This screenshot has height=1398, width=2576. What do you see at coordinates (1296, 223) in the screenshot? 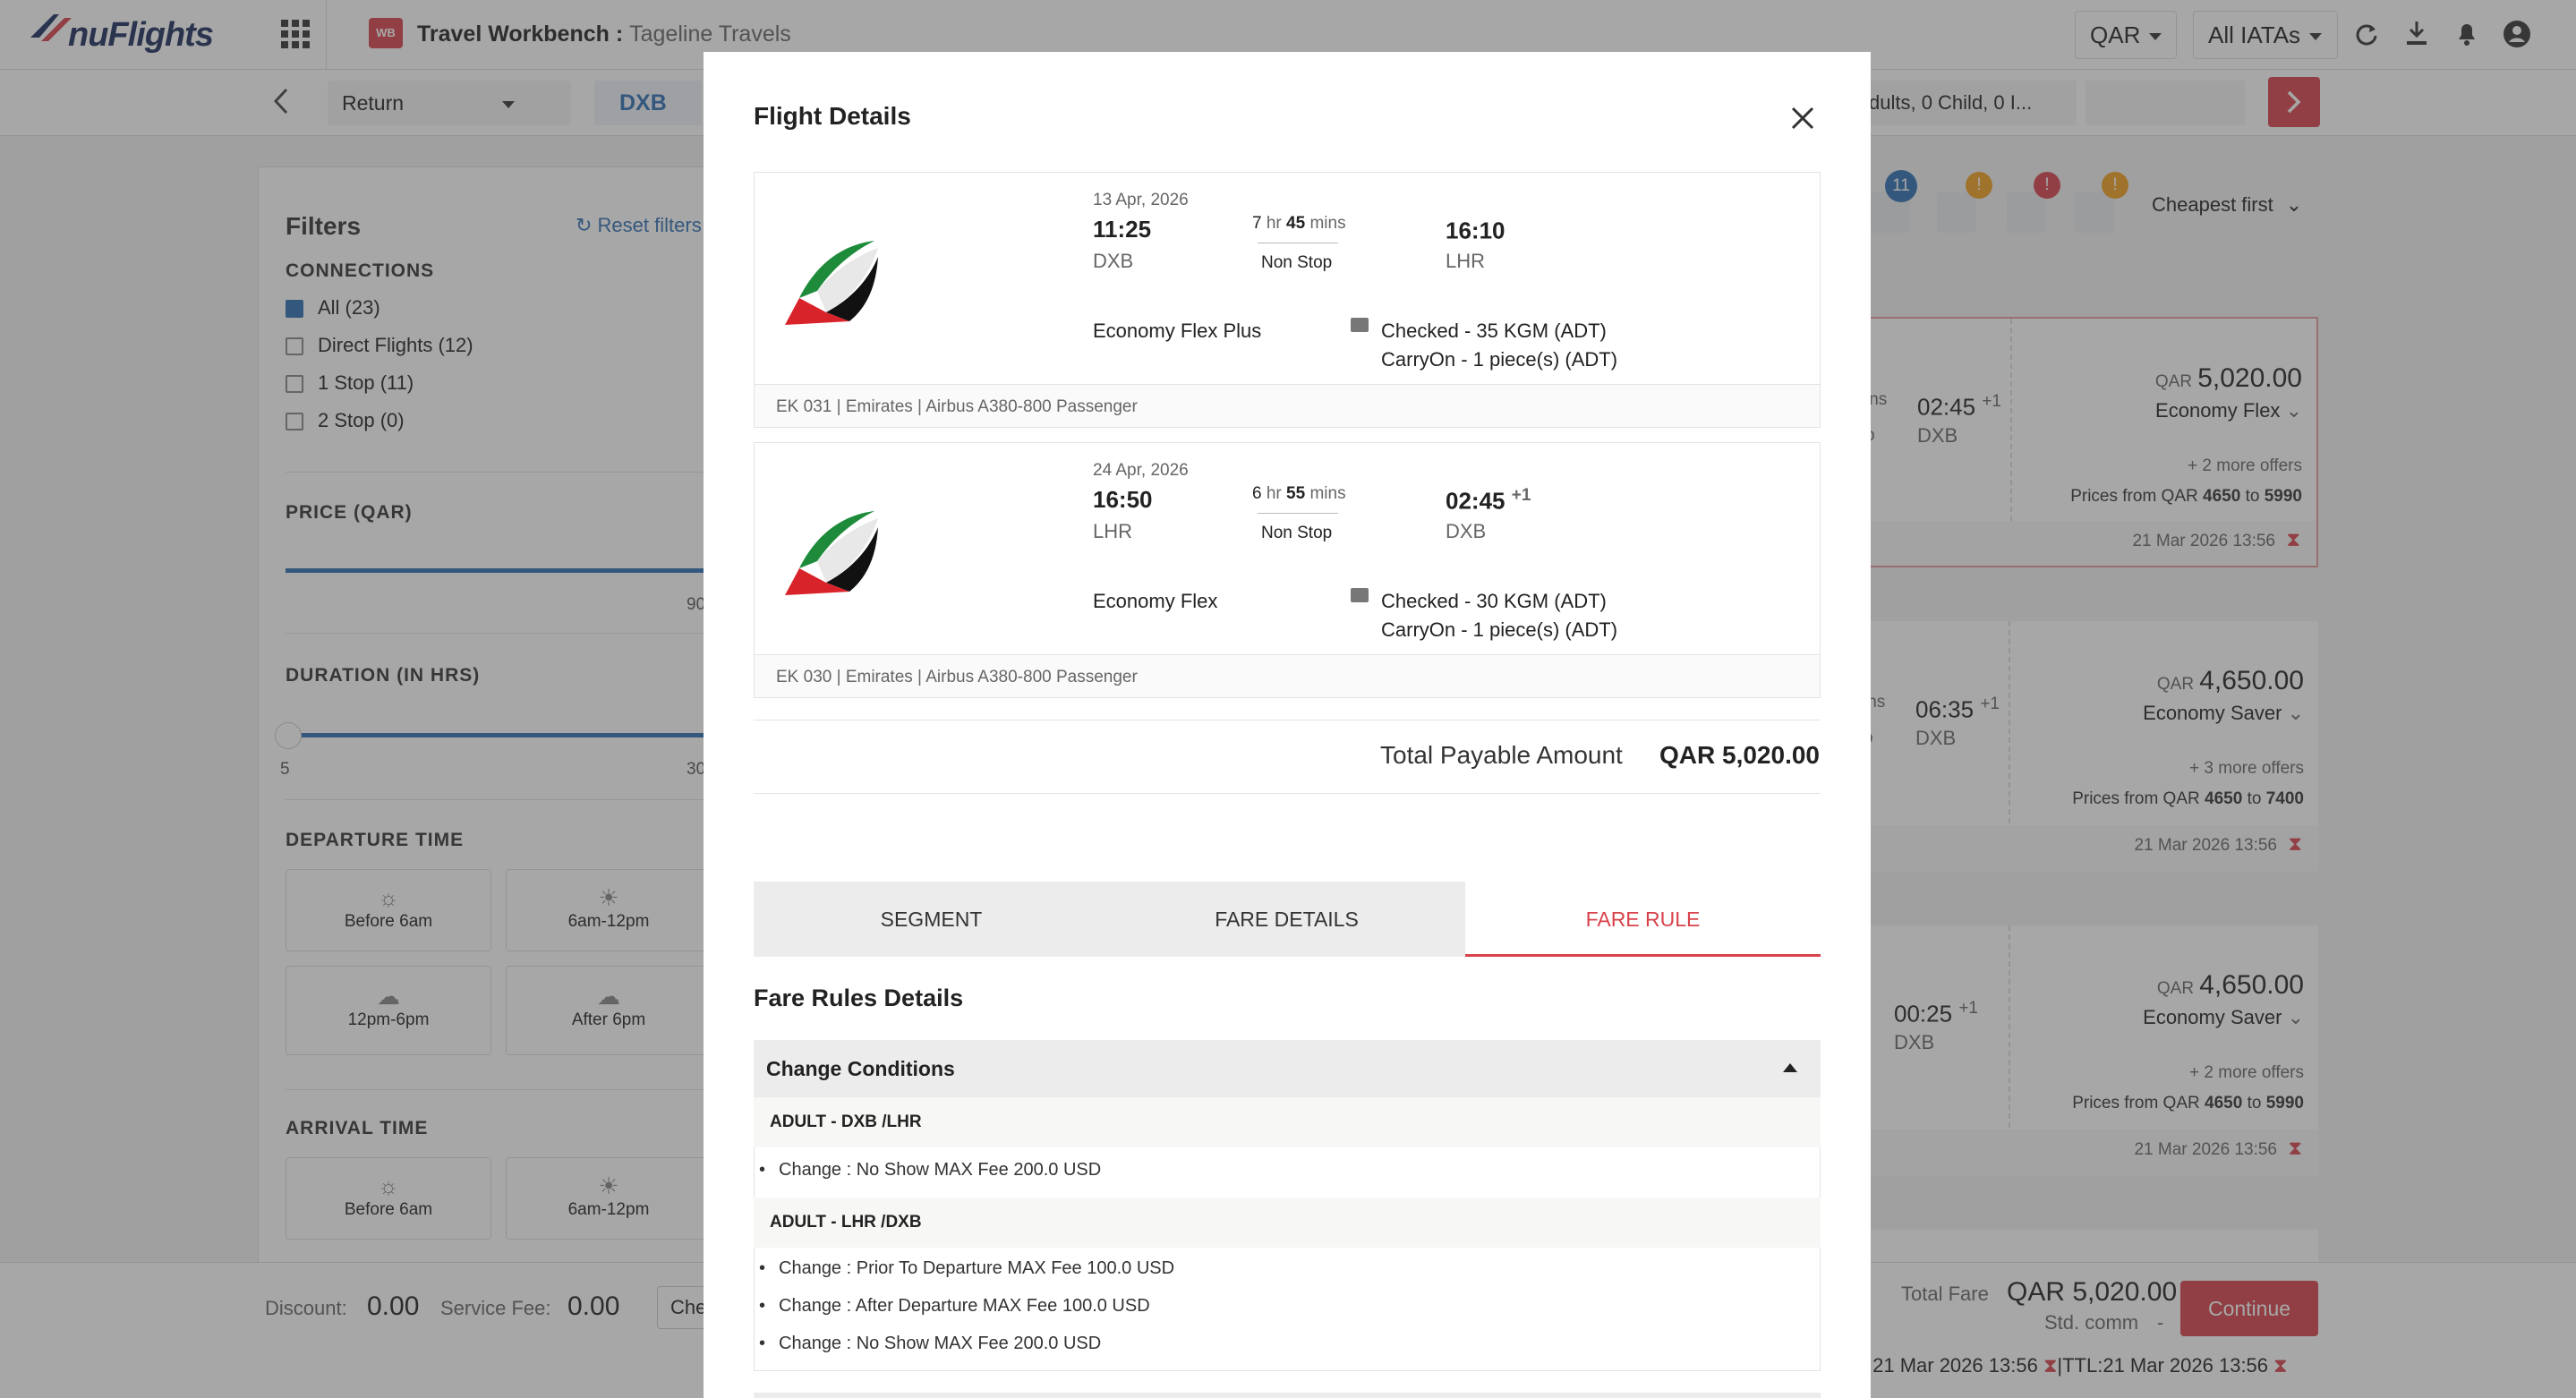
I see `duration-minutes: 45` at bounding box center [1296, 223].